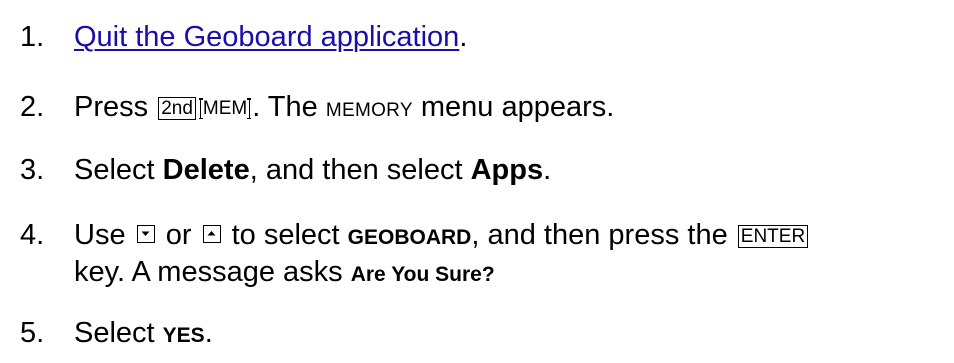 This screenshot has height=363, width=954. I want to click on step-number: 4., so click(32, 235).